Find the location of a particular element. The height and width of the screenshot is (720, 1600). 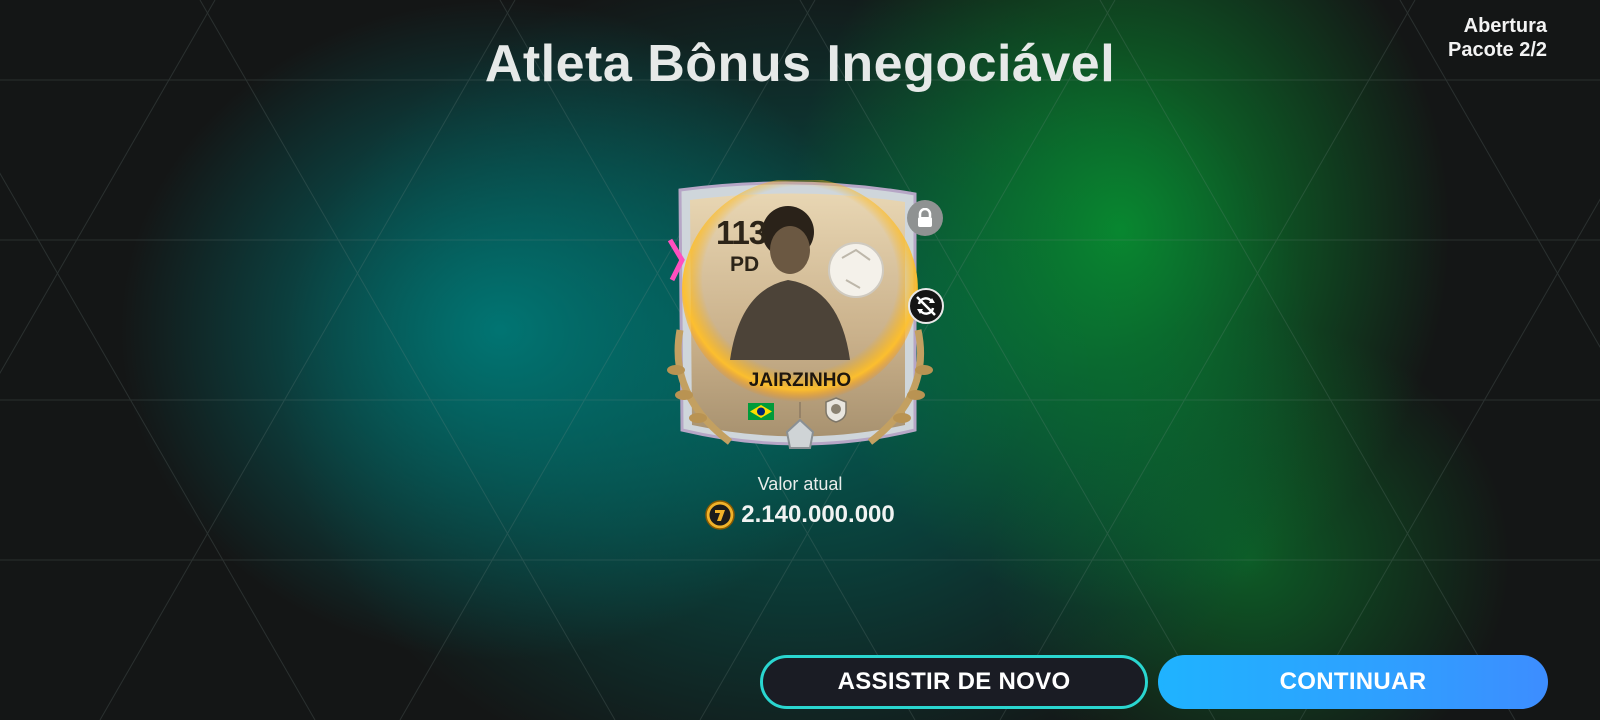

value-label: Valor atual is located at coordinates (800, 484).